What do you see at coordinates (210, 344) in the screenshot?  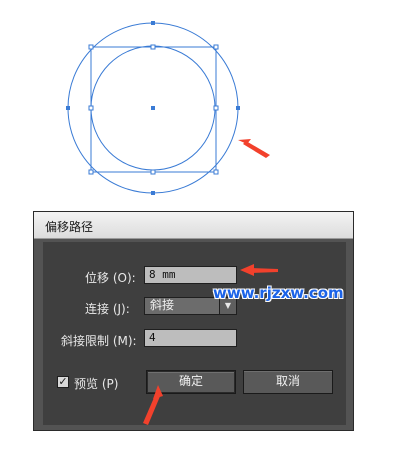 I see `annotation-overlay` at bounding box center [210, 344].